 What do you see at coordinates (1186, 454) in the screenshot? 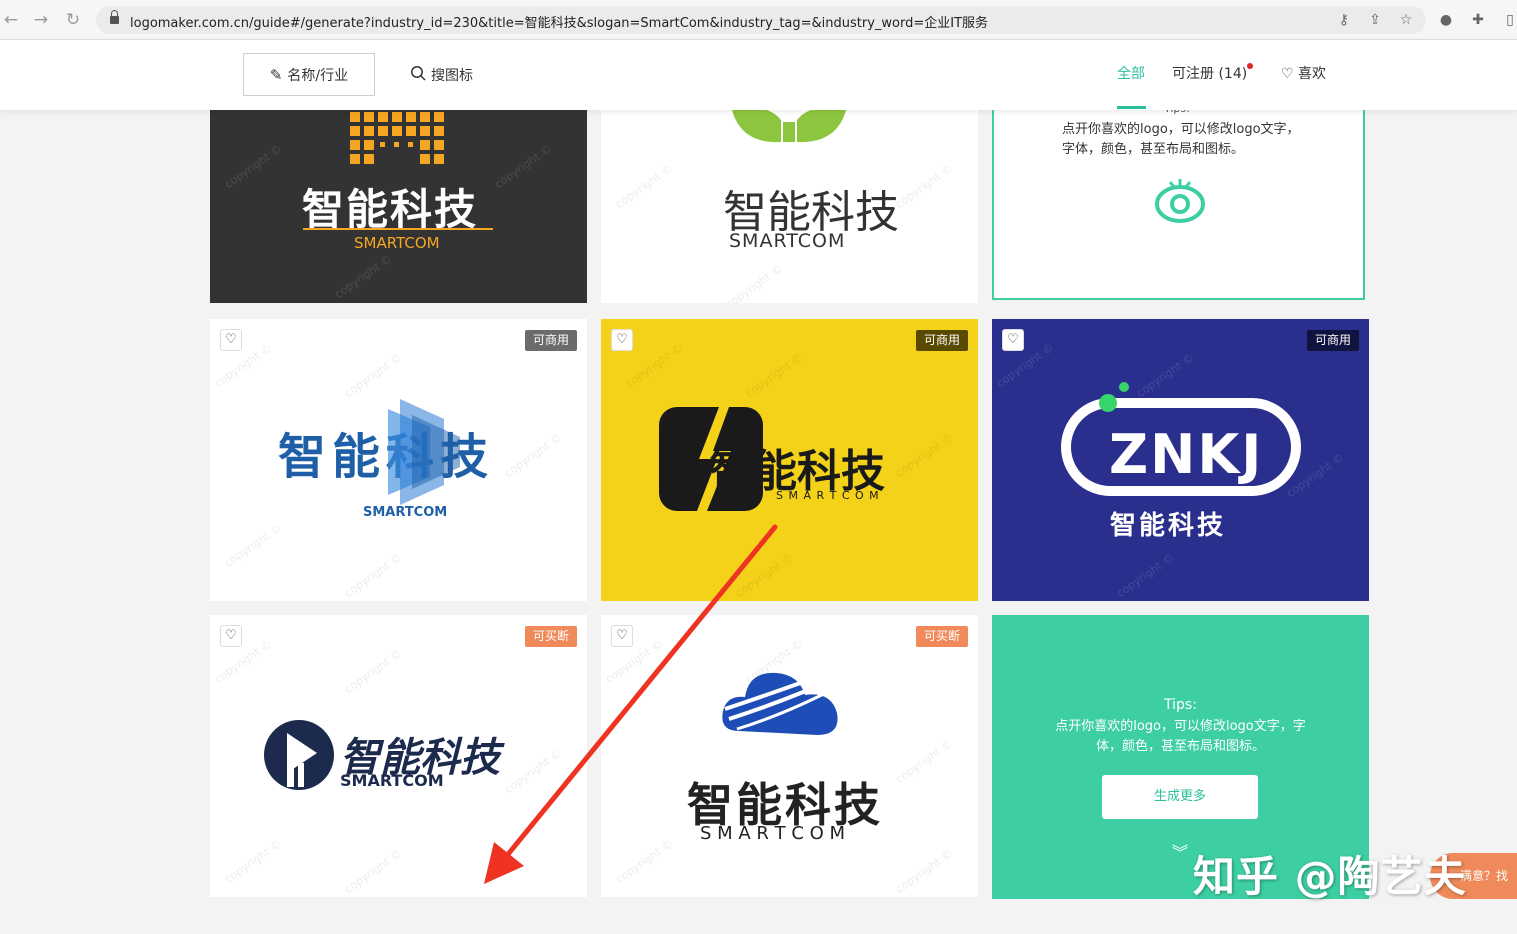
I see `logo-abbrev: ZNKJ` at bounding box center [1186, 454].